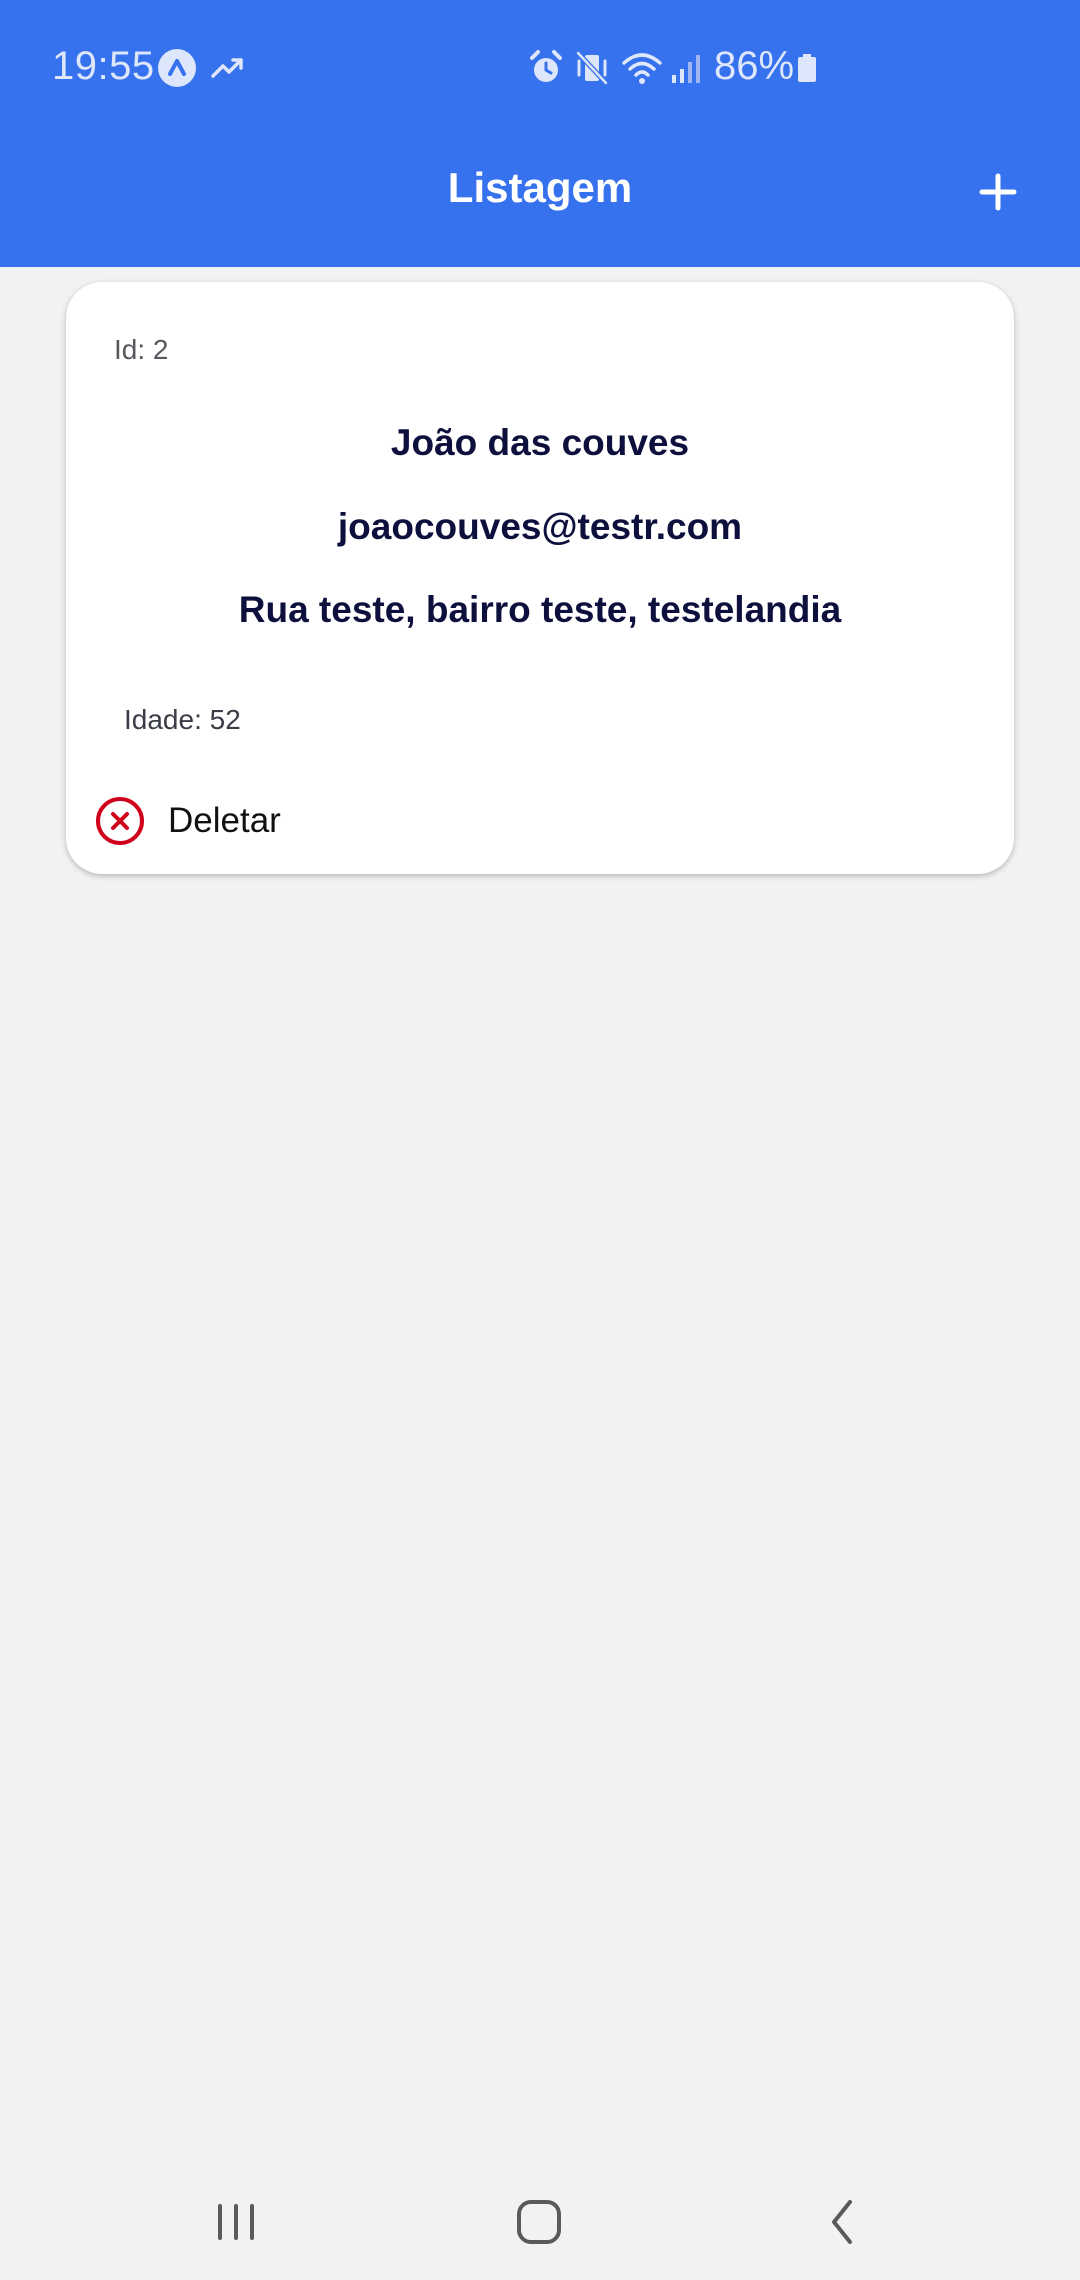 The height and width of the screenshot is (2280, 1080). Describe the element at coordinates (227, 68) in the screenshot. I see `trending-up-icon` at that location.